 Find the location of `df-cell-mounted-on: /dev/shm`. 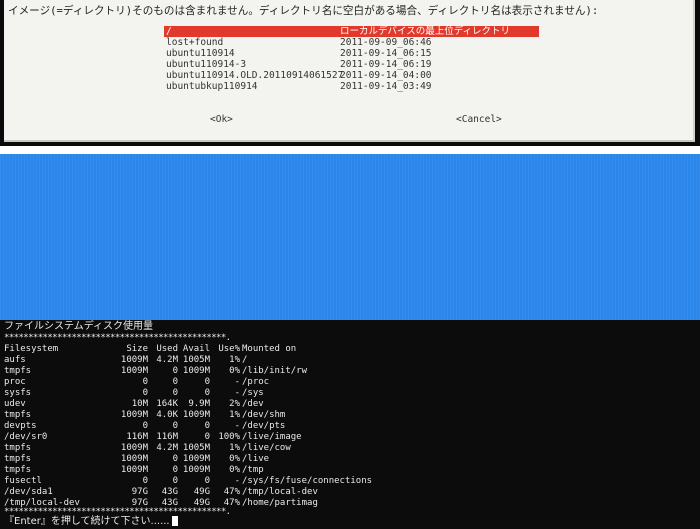

df-cell-mounted-on: /dev/shm is located at coordinates (264, 415).